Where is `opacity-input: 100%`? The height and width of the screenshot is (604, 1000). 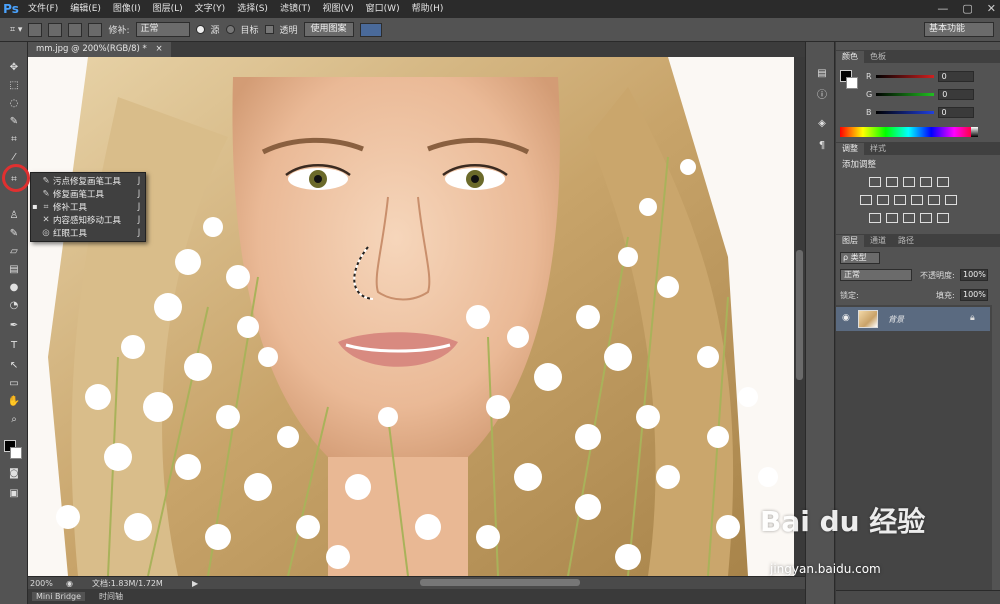
opacity-input: 100% is located at coordinates (974, 275).